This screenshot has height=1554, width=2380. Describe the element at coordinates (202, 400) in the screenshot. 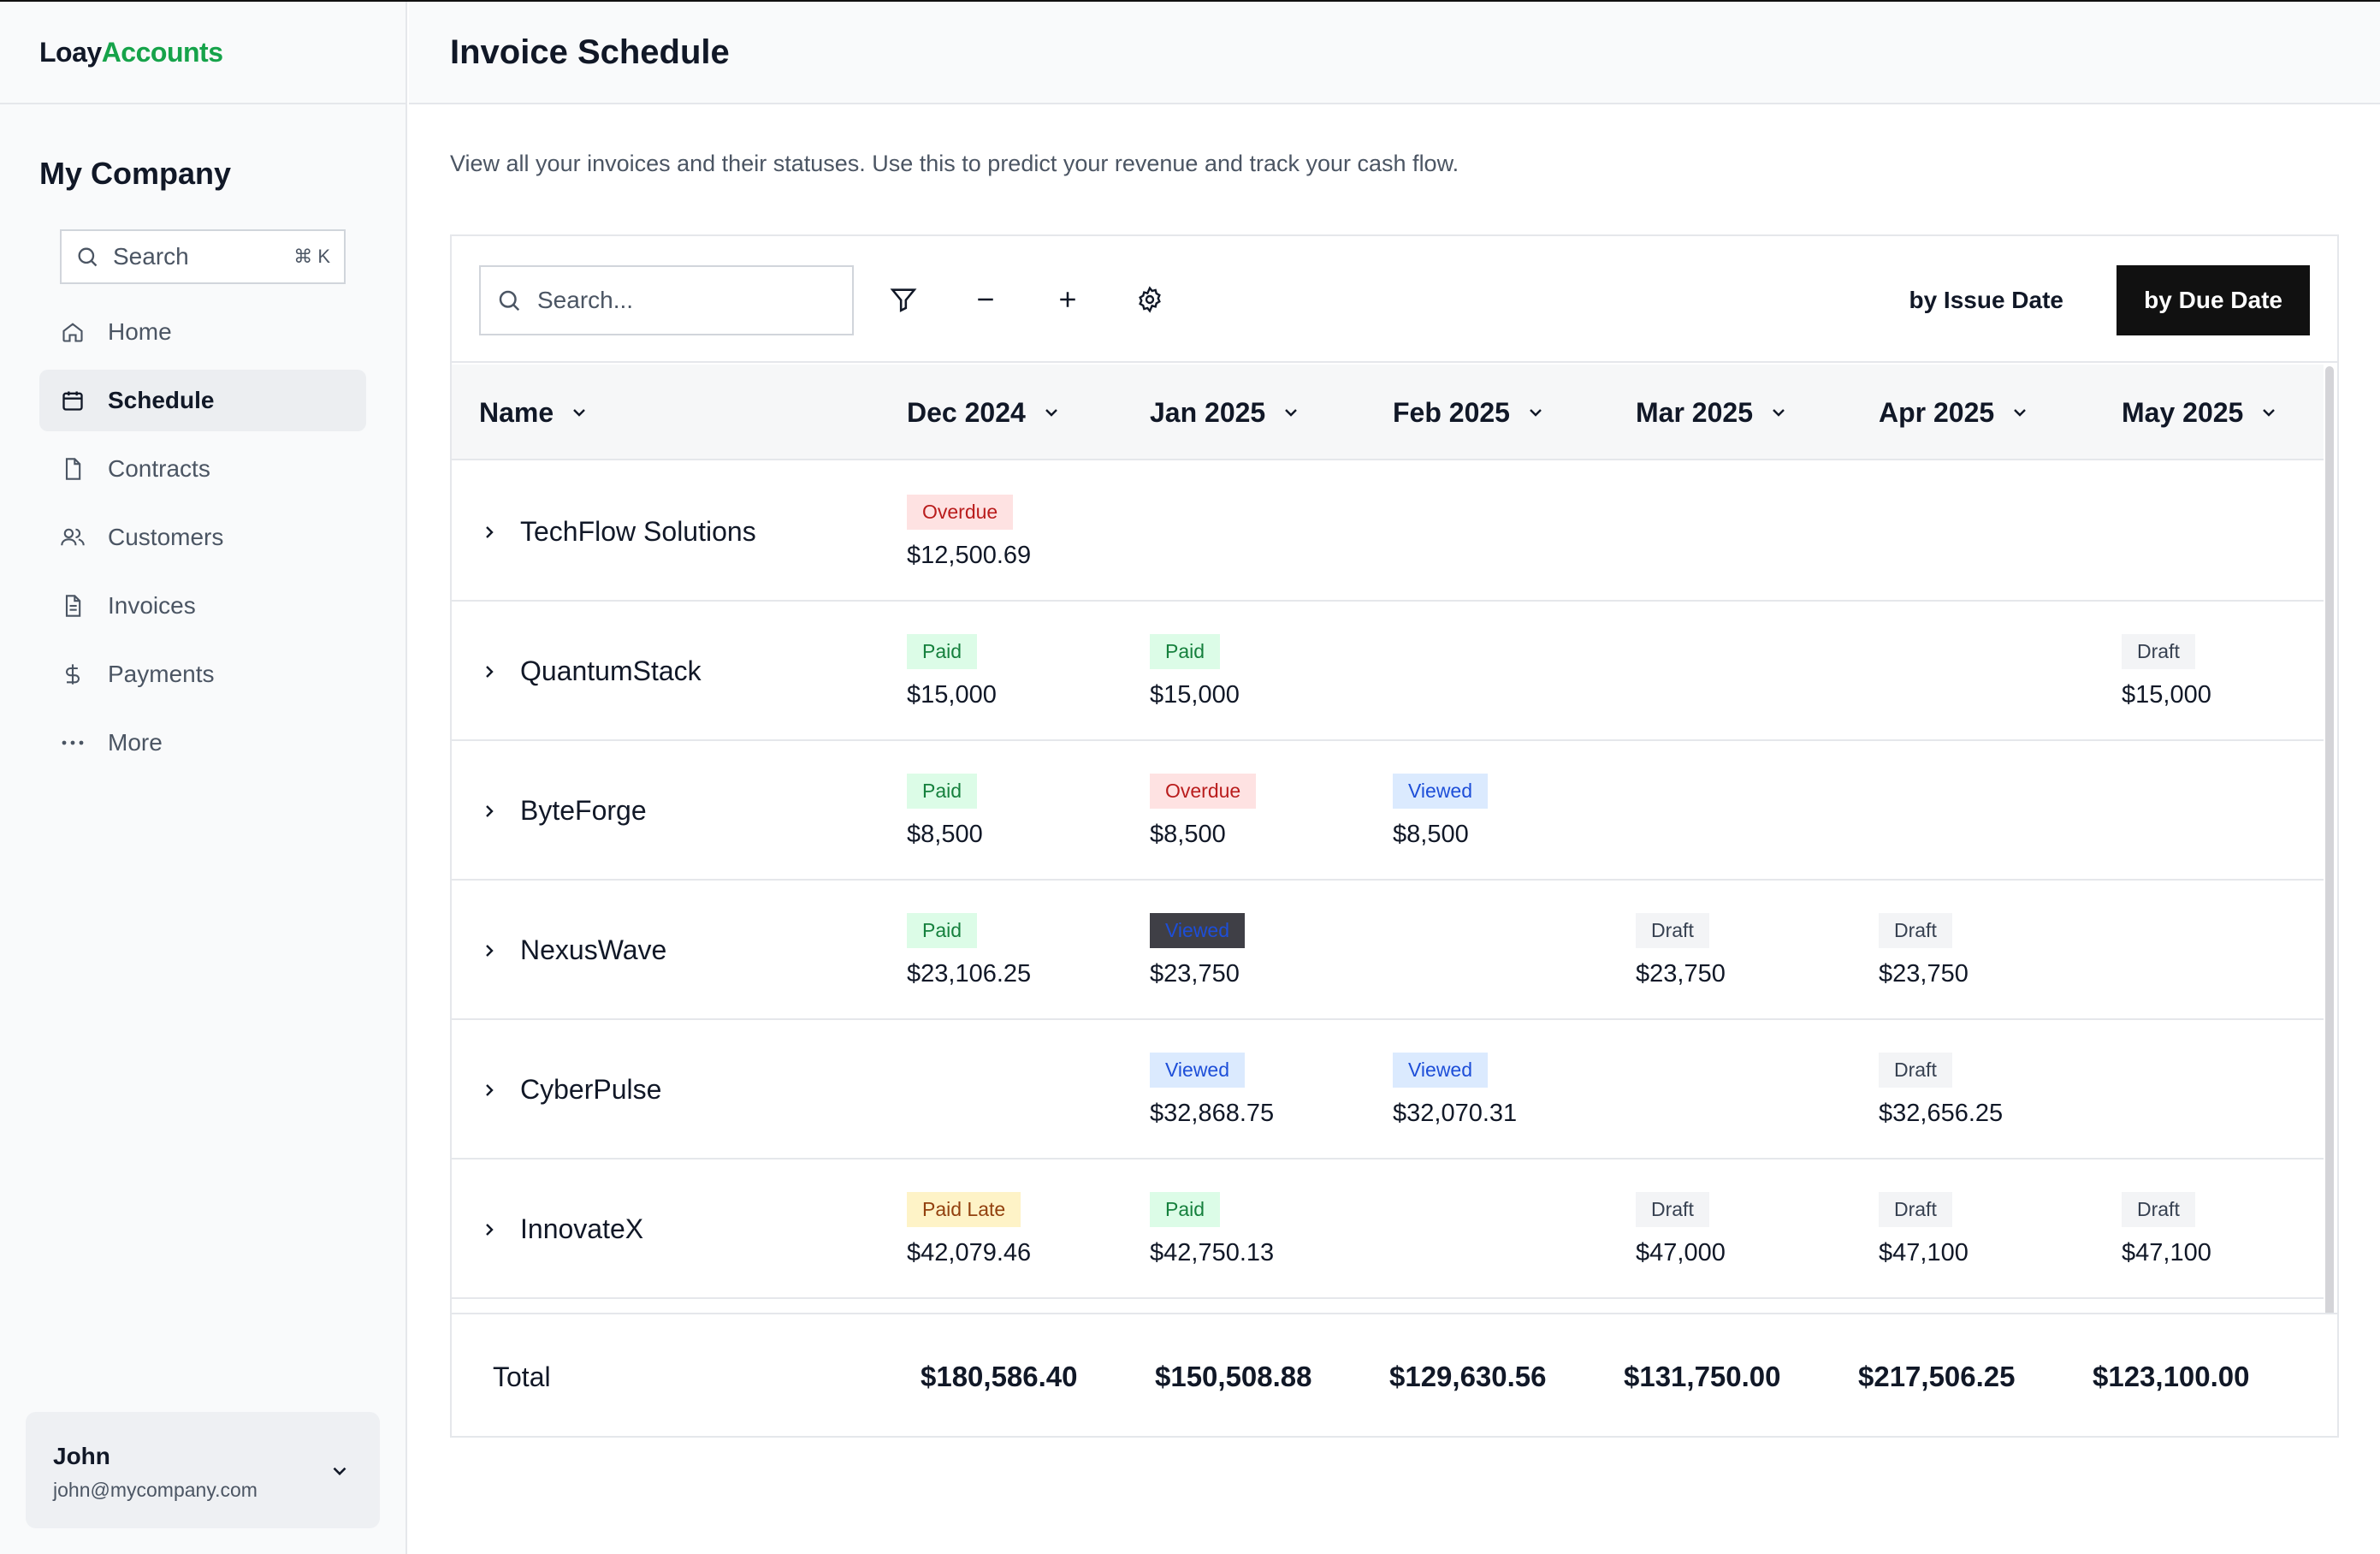

I see `sidebar-item-schedule: Schedule` at that location.